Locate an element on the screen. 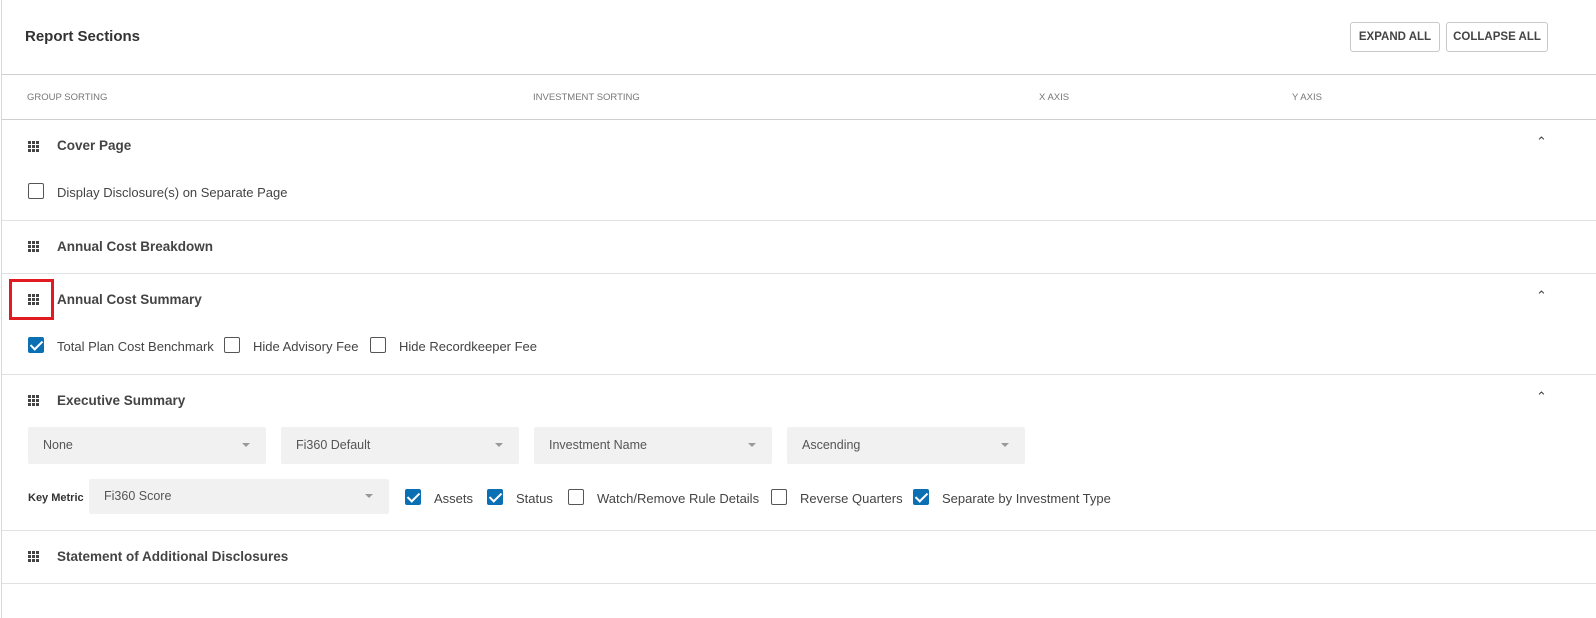  checkbox-label: Status is located at coordinates (534, 498).